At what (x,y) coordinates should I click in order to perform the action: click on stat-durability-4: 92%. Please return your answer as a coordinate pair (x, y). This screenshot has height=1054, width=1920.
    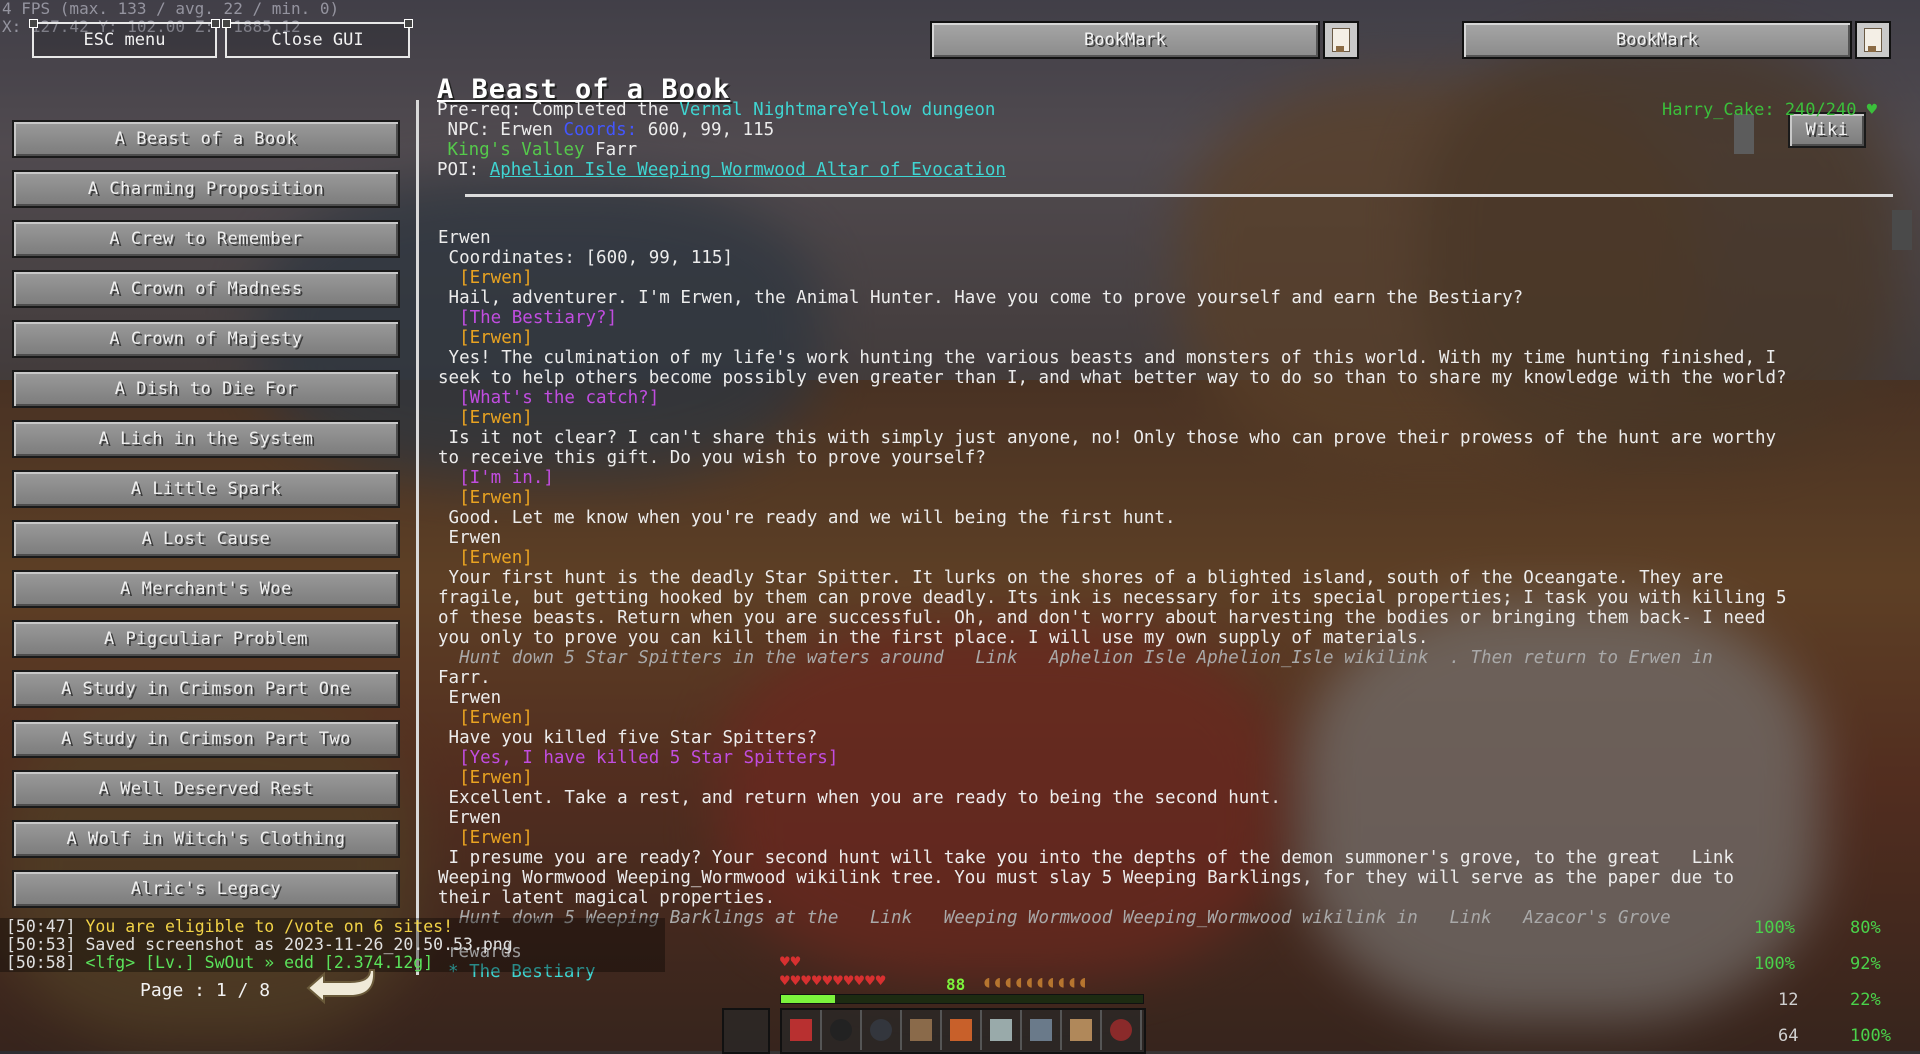
    Looking at the image, I should click on (1865, 964).